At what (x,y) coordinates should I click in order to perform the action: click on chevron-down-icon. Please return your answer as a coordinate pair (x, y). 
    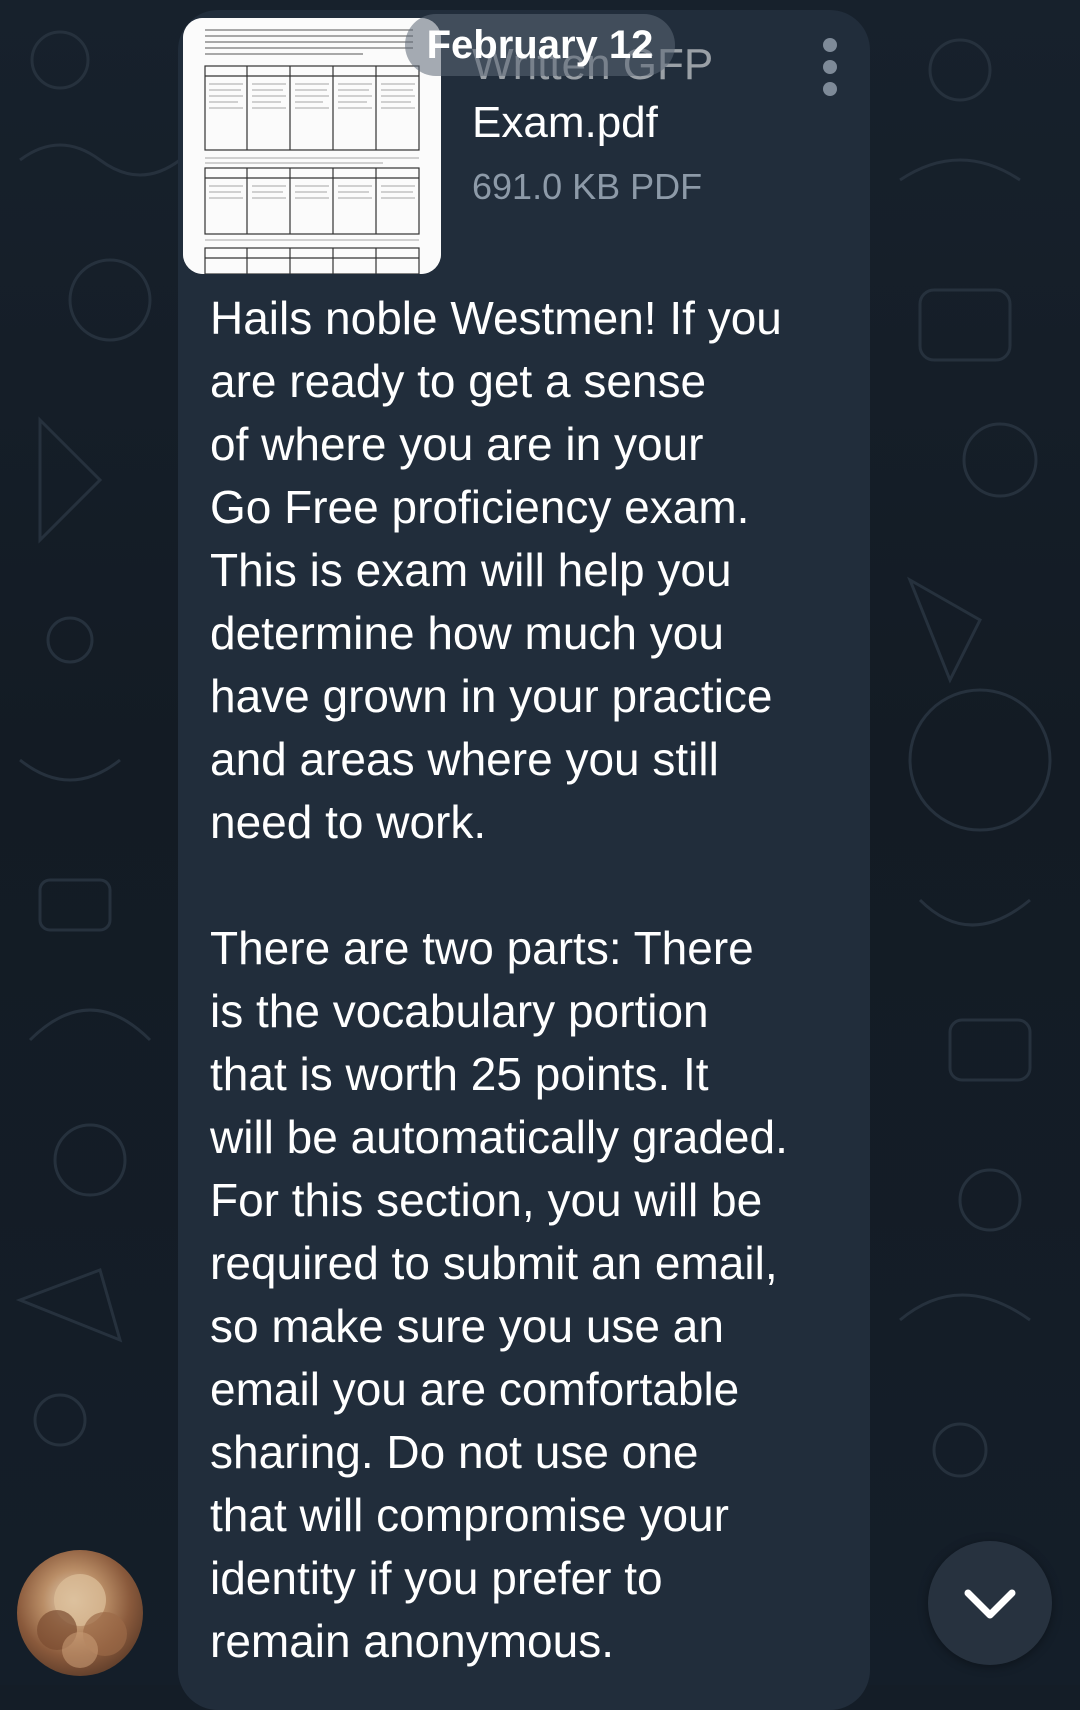
    Looking at the image, I should click on (990, 1604).